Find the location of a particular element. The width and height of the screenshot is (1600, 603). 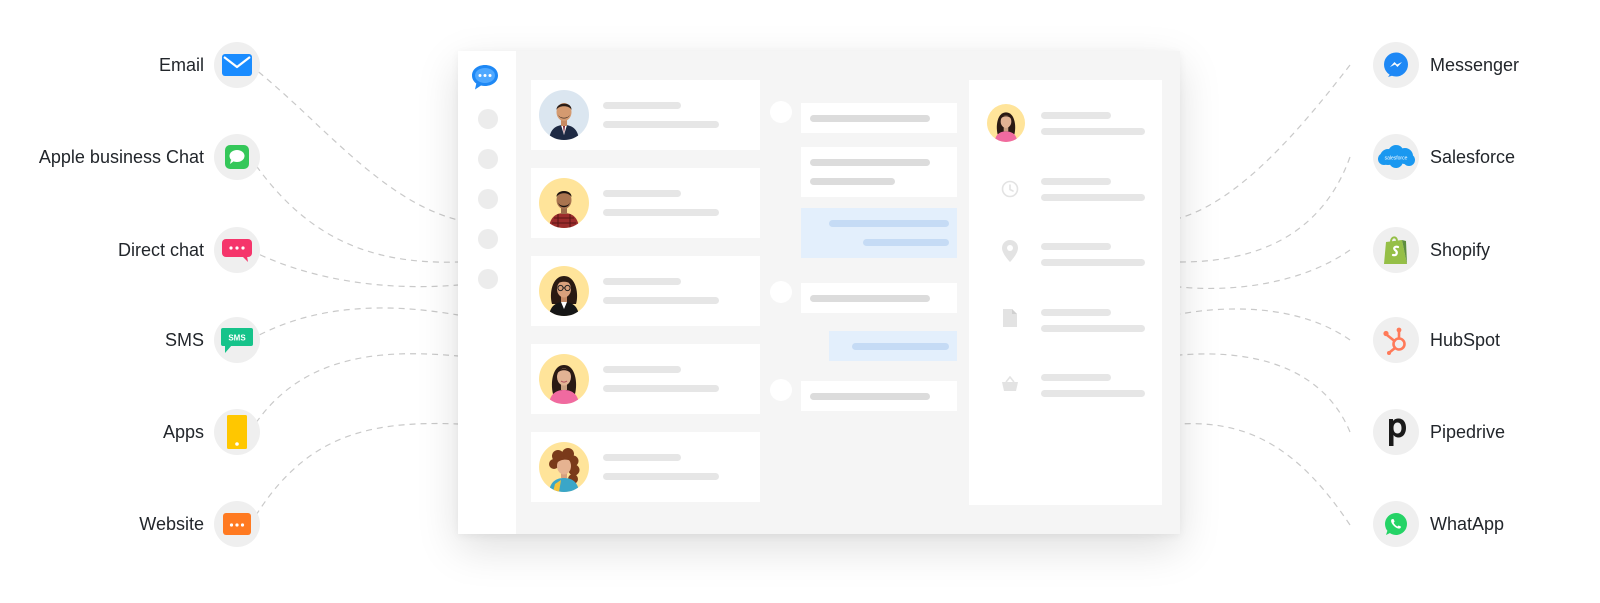

channel-label: Salesforce is located at coordinates (1473, 156).